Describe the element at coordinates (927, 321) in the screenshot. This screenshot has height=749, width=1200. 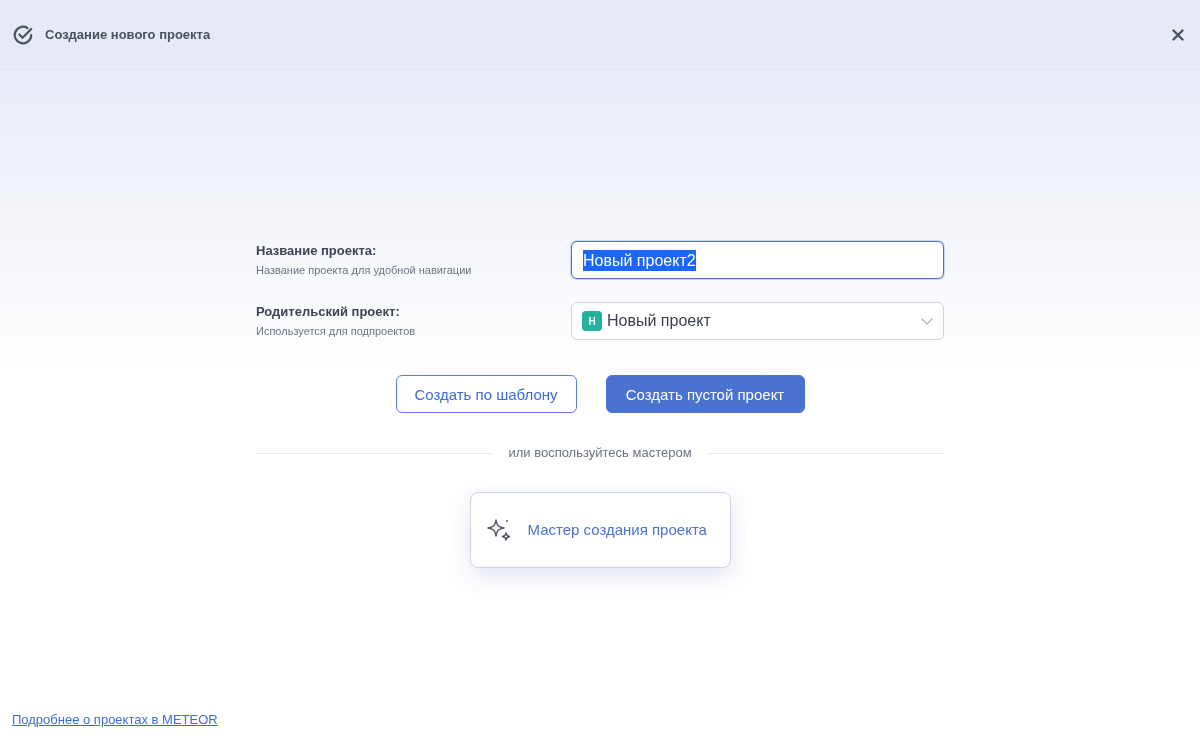
I see `chevron-down-icon` at that location.